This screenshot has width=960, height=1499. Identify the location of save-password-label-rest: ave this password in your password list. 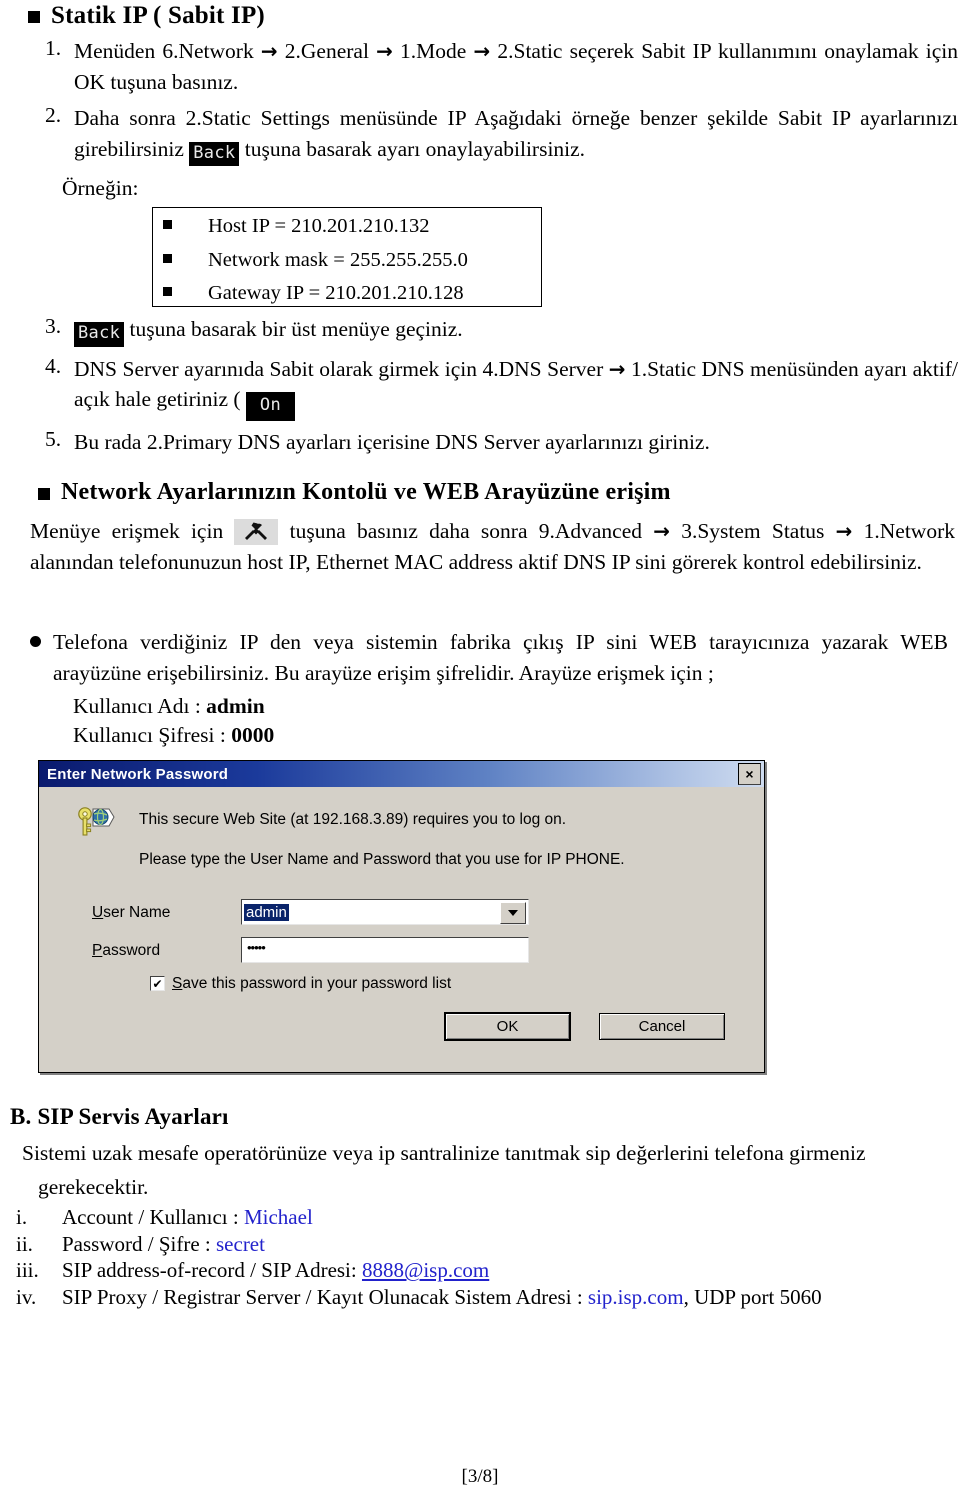
(317, 983).